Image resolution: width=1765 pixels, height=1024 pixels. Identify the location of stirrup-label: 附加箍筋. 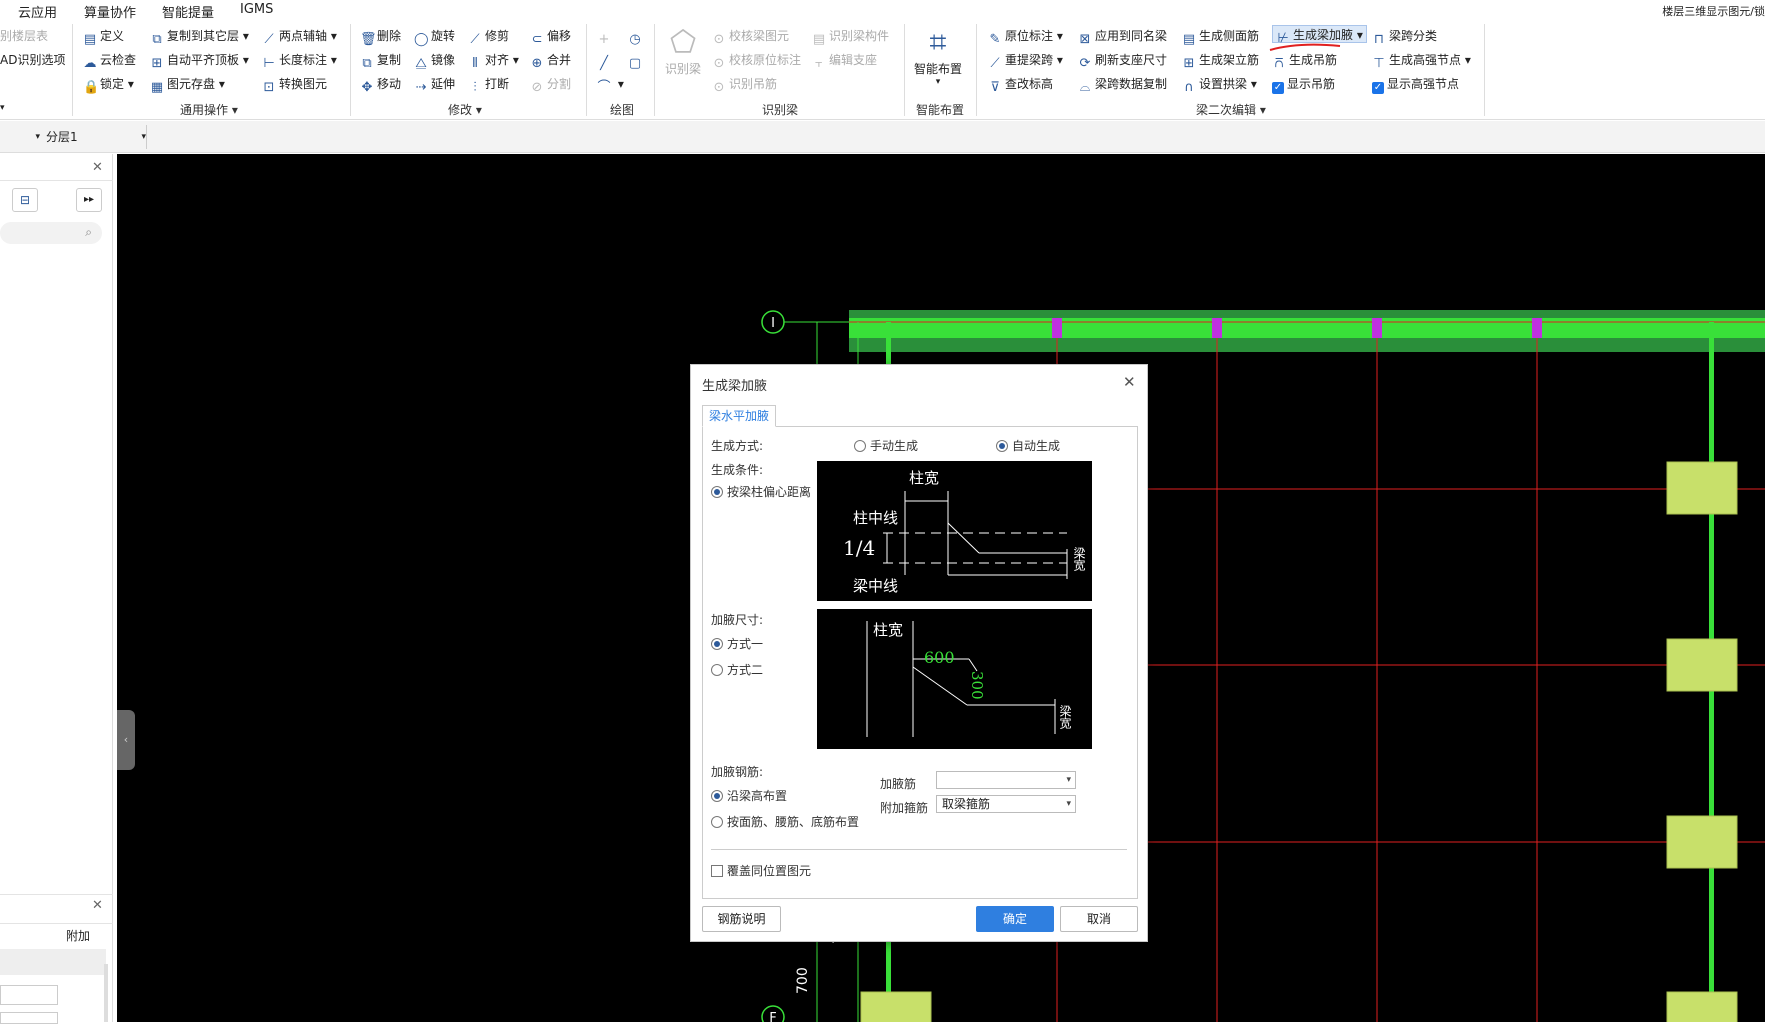
(904, 808).